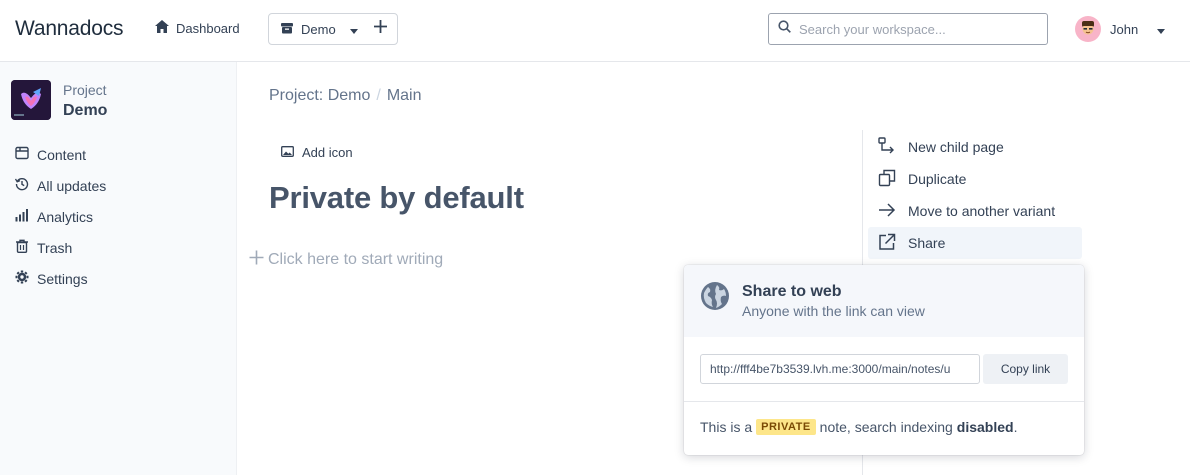 The image size is (1190, 475). Describe the element at coordinates (319, 96) in the screenshot. I see `breadcrumb-project: Project: Demo` at that location.